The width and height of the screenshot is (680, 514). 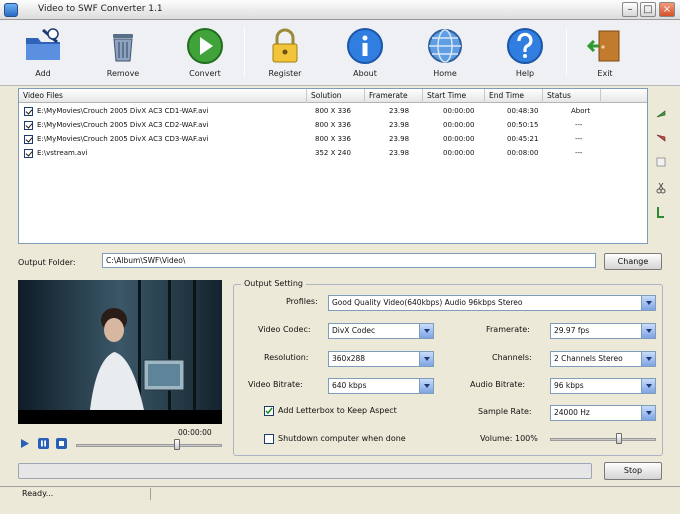 I want to click on resolution-select: 360x288, so click(x=381, y=359).